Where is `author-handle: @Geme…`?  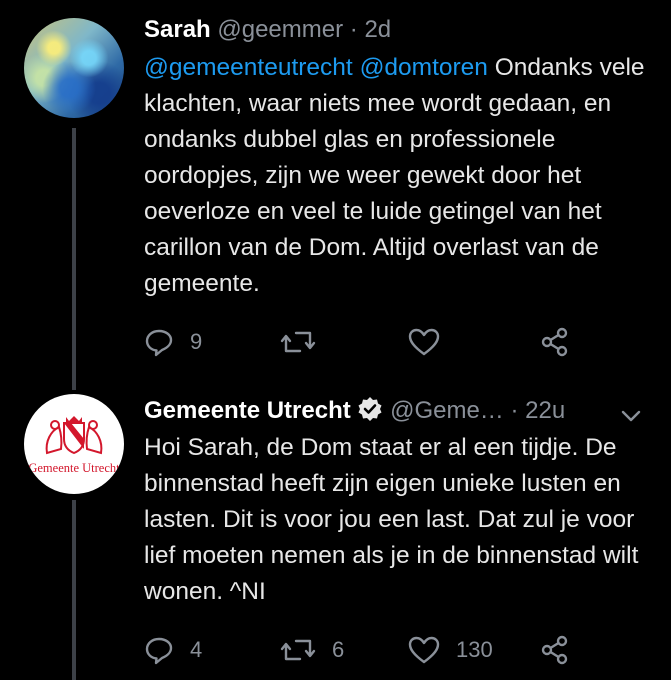 author-handle: @Geme… is located at coordinates (447, 410).